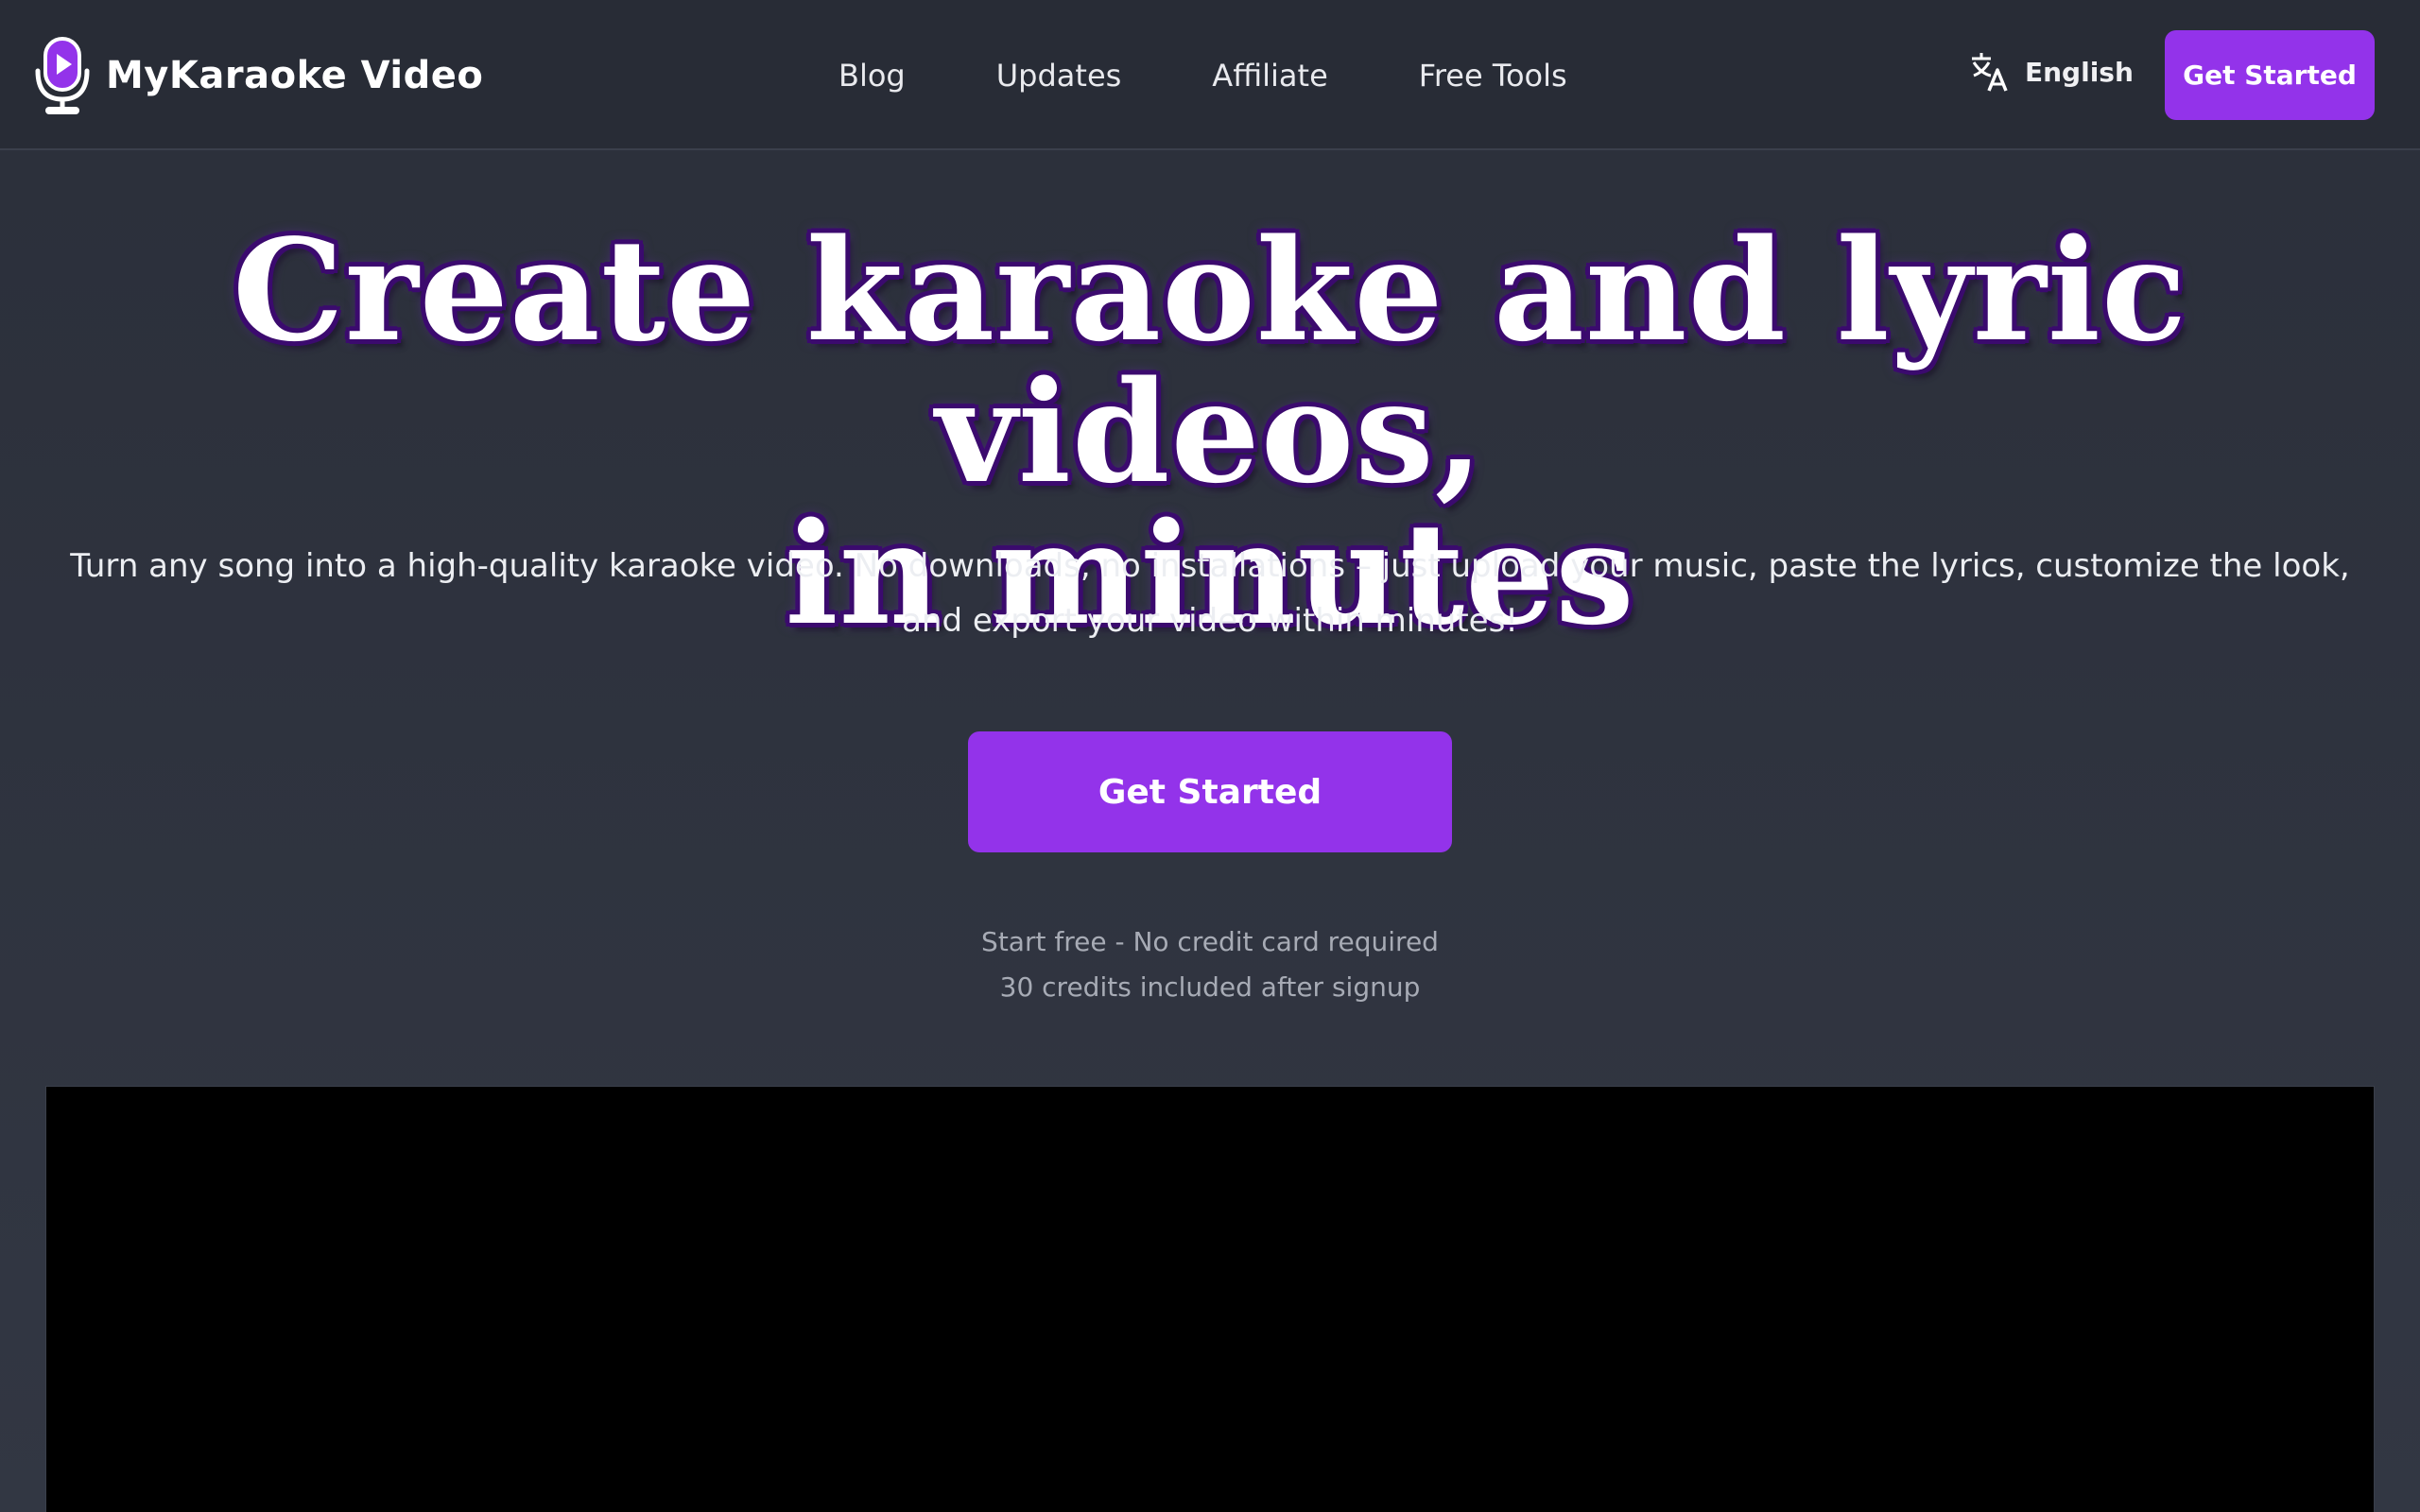 This screenshot has width=2420, height=1512. I want to click on brand-logo: MyKaraoke Video, so click(257, 75).